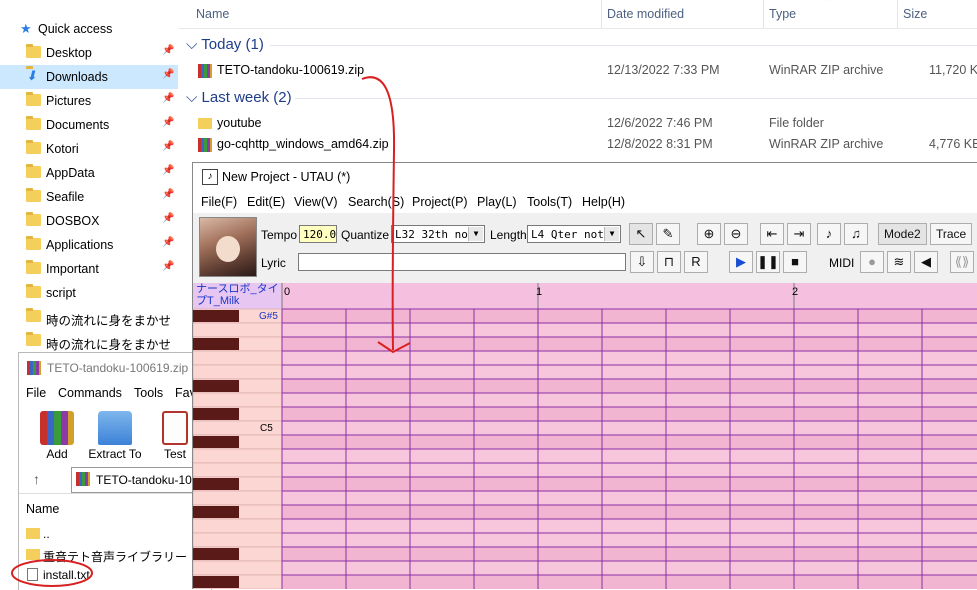 Image resolution: width=977 pixels, height=590 pixels. Describe the element at coordinates (378, 213) in the screenshot. I see `annotation-arrow` at that location.